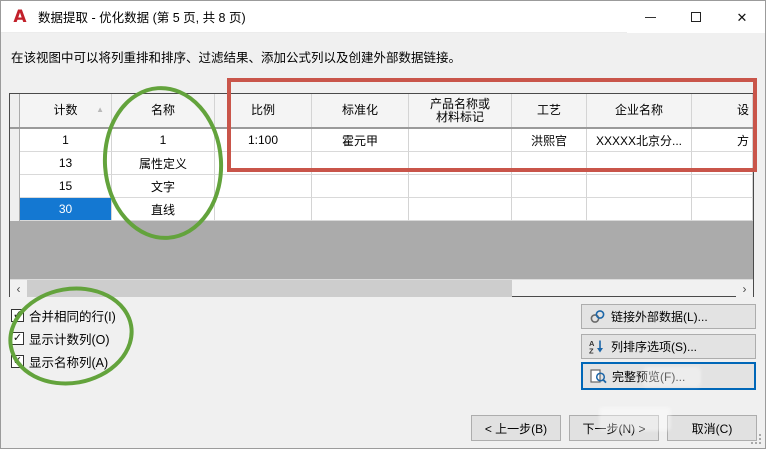 The height and width of the screenshot is (449, 766). I want to click on sort-ascending-icon: ▲, so click(100, 109).